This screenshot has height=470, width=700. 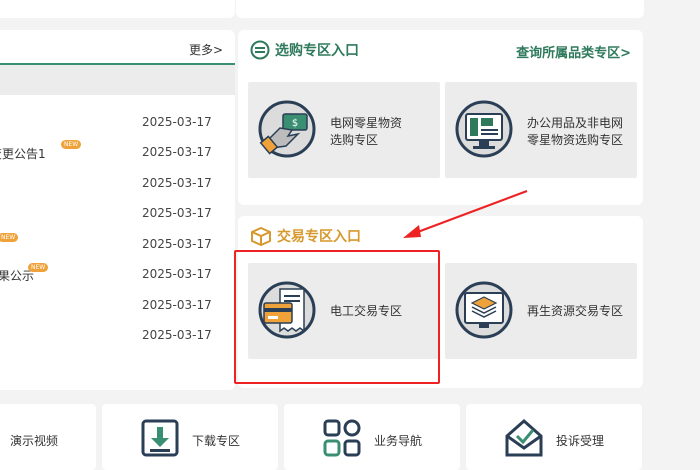 I want to click on nav-label: 业务导航, so click(x=398, y=441).